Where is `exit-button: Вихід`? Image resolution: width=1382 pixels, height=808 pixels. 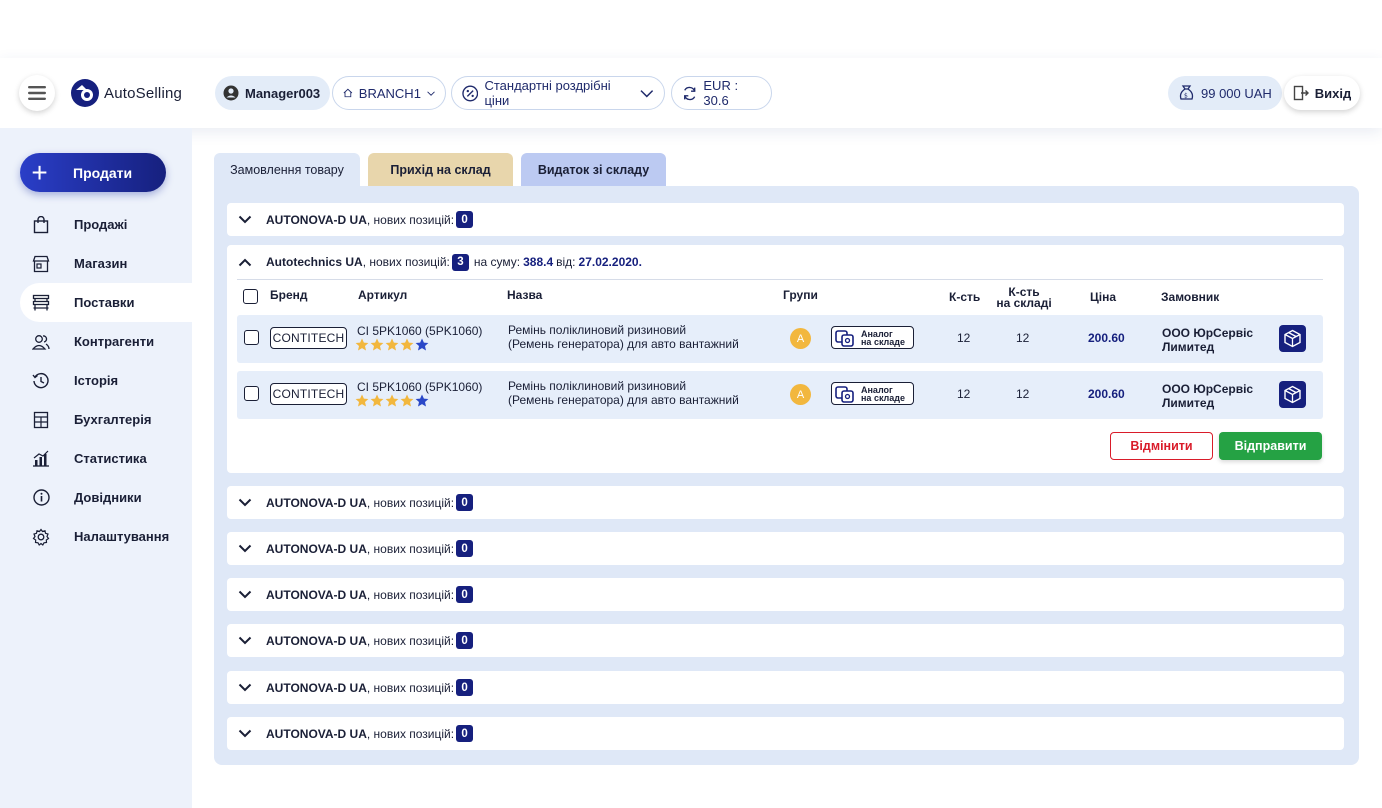
exit-button: Вихід is located at coordinates (1322, 93).